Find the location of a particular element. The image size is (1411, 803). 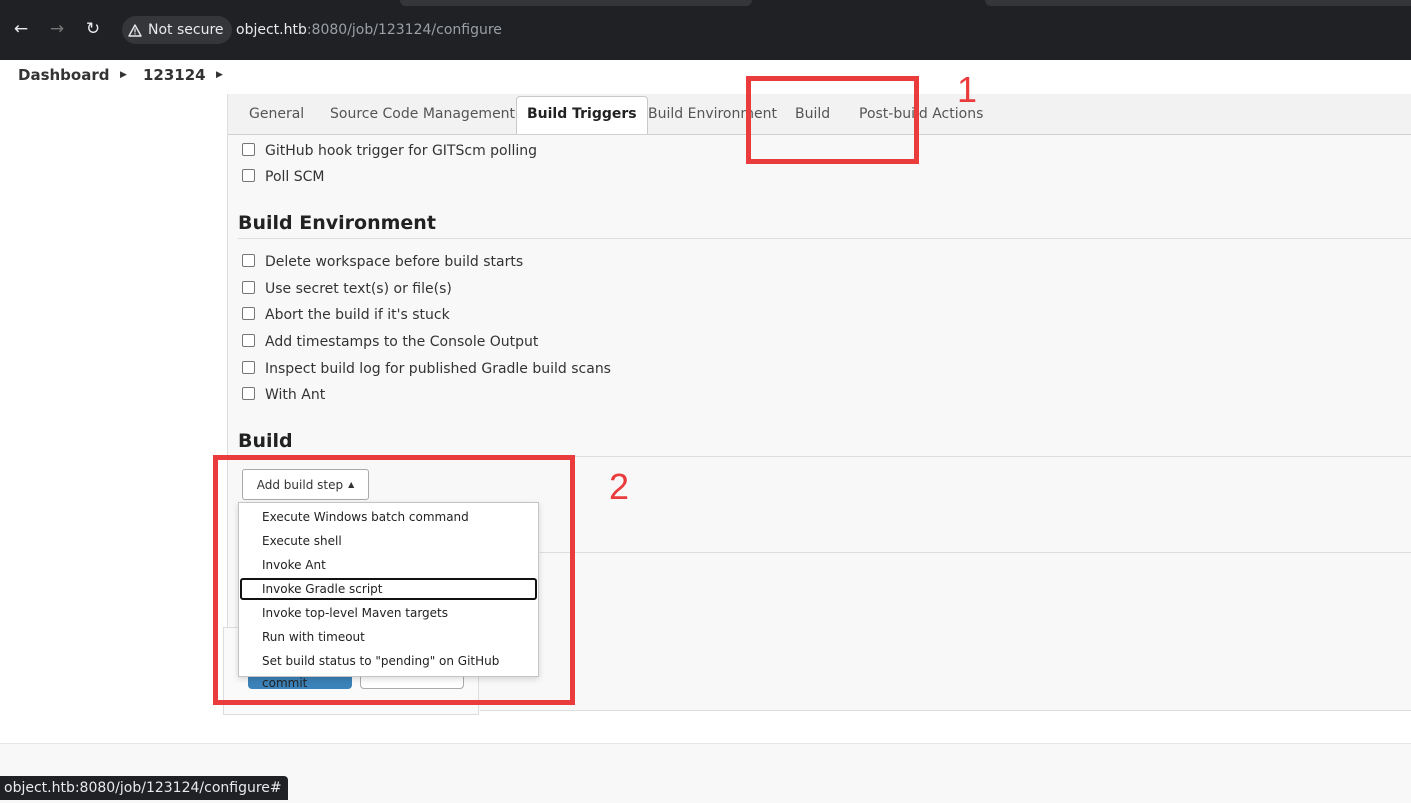

forward-arrow-icon: → is located at coordinates (57, 29).